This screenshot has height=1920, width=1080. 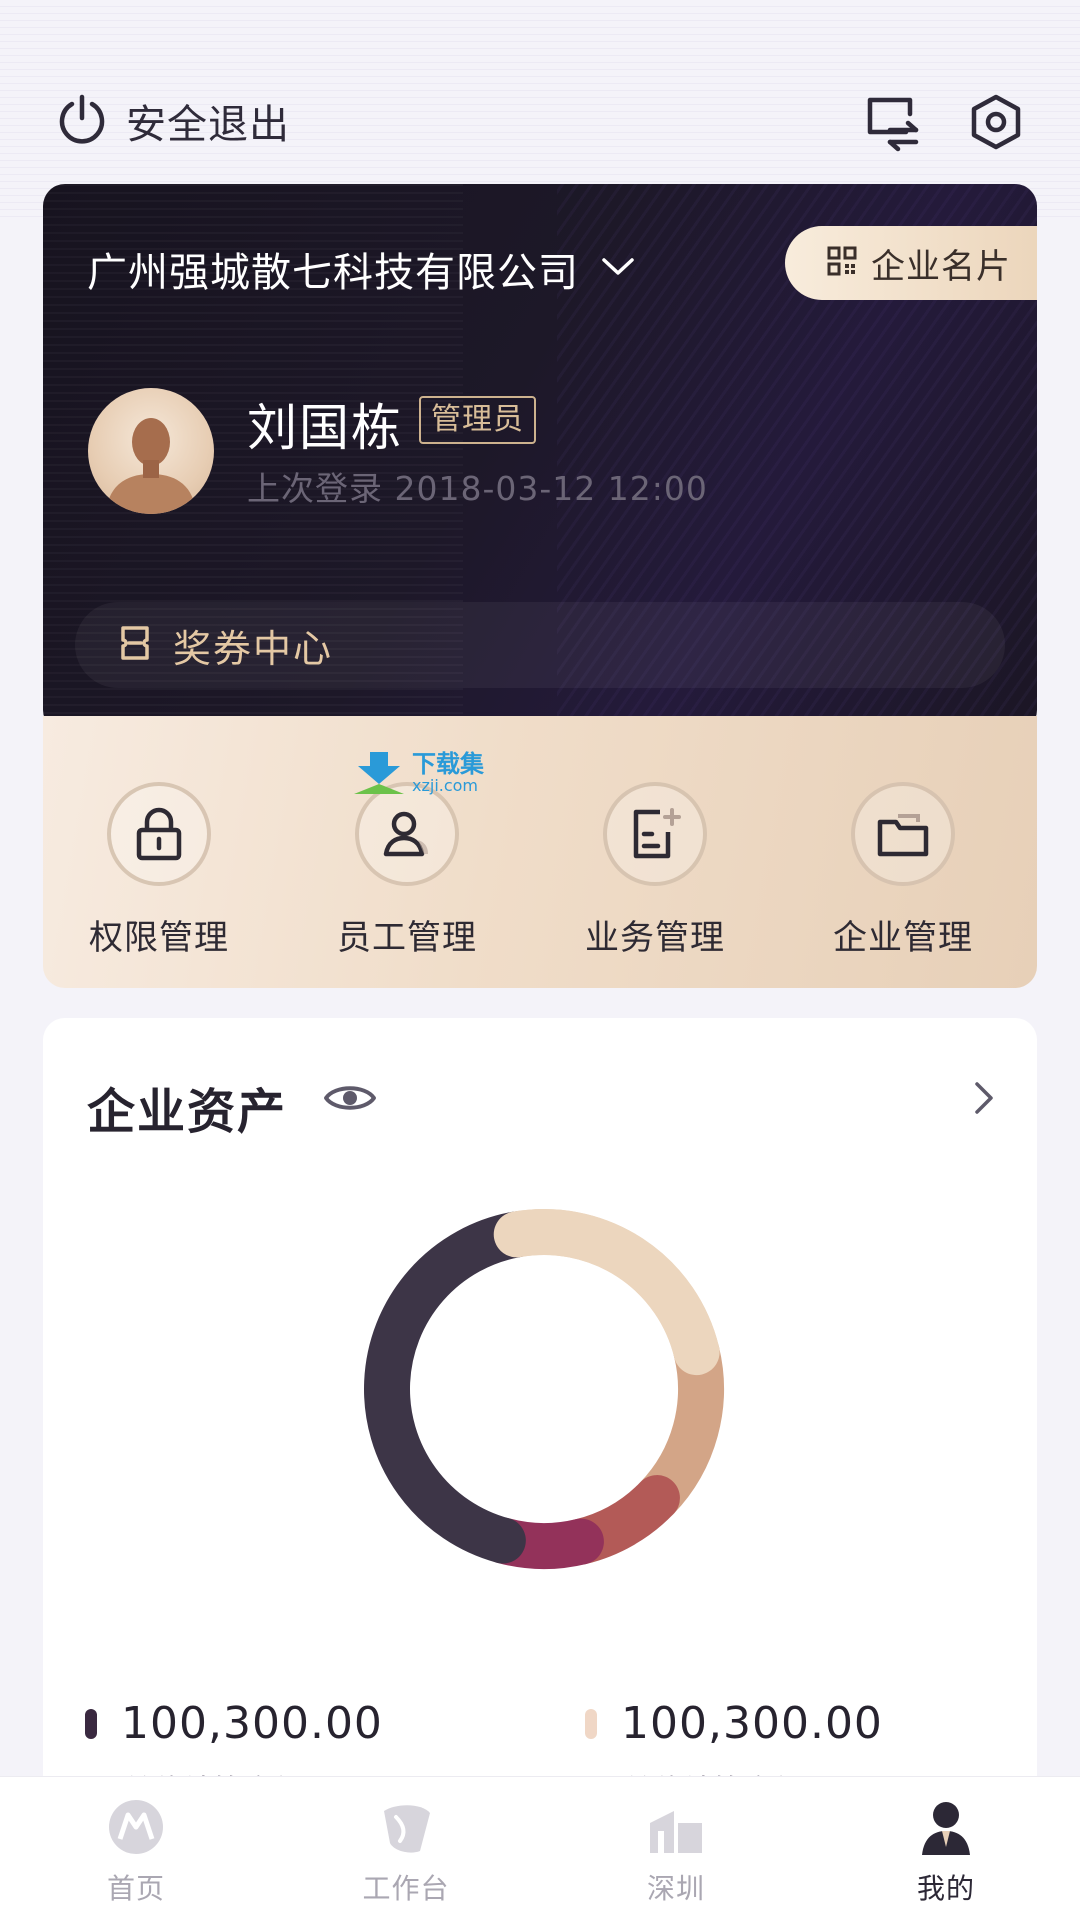 What do you see at coordinates (477, 488) in the screenshot?
I see `last-login-text: 上次登录 2018-03-12 12:00` at bounding box center [477, 488].